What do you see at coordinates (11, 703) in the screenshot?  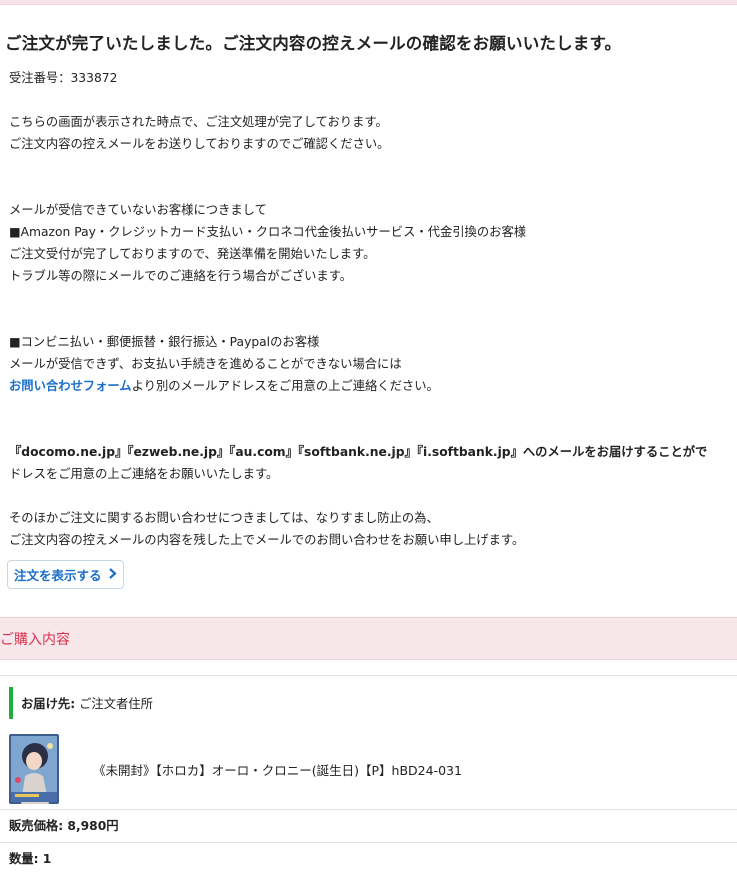 I see `green-accent-bar` at bounding box center [11, 703].